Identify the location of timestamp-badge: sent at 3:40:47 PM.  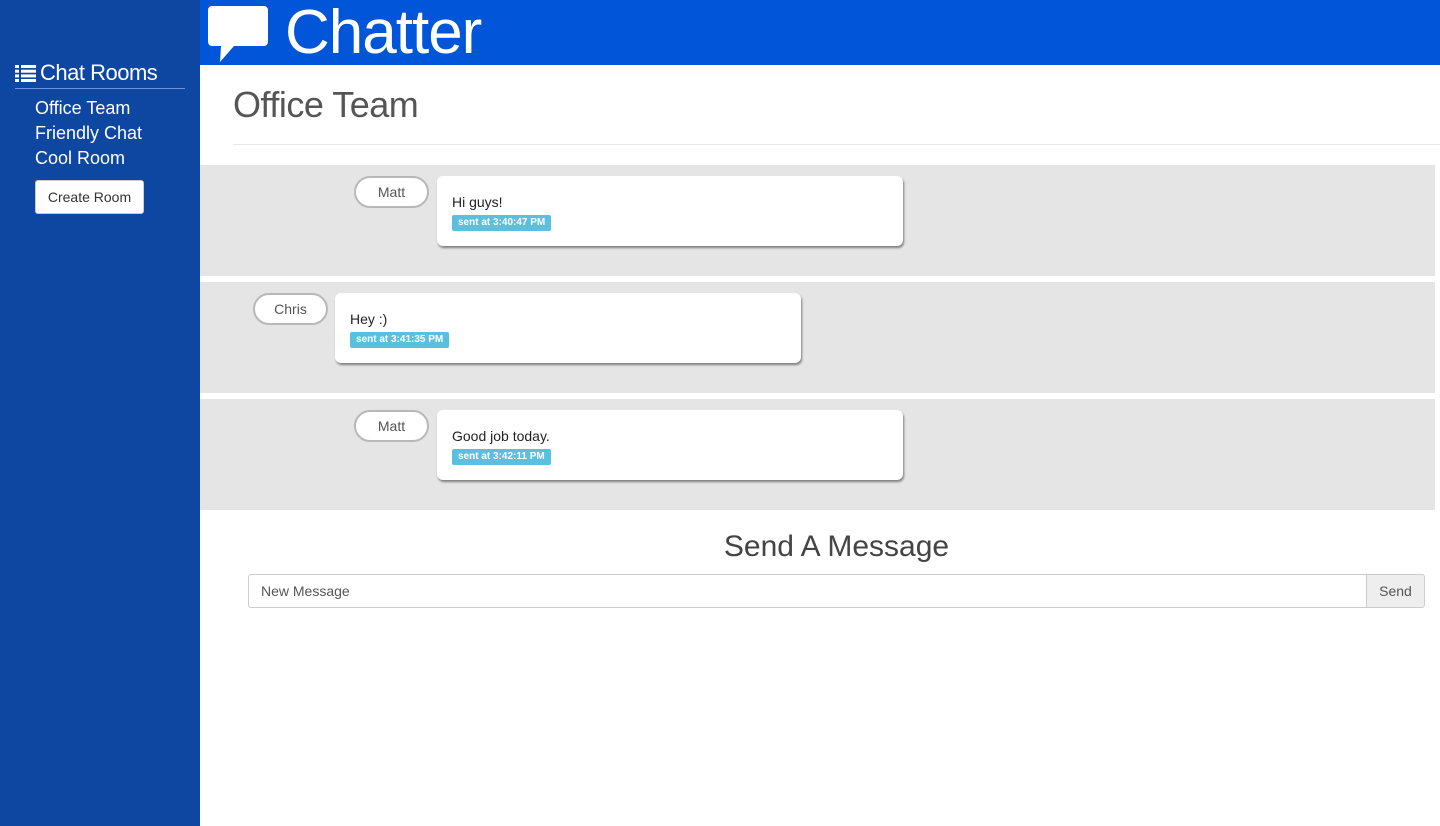
(502, 223).